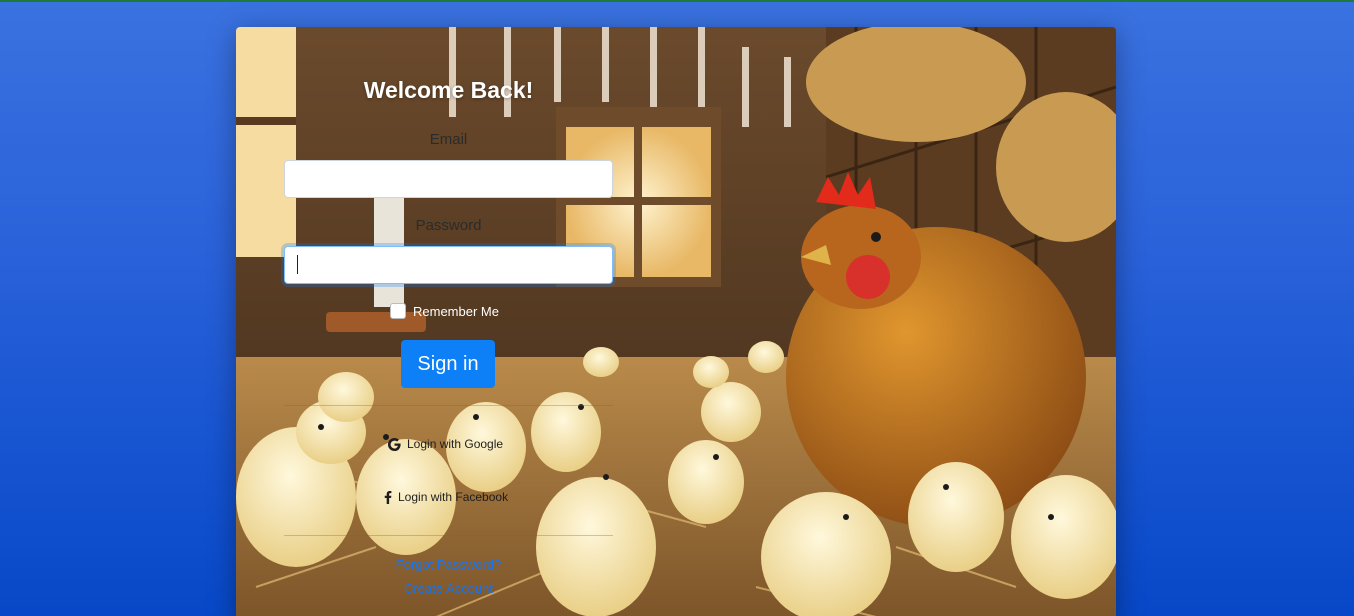 The height and width of the screenshot is (616, 1354). I want to click on facebook-icon, so click(388, 497).